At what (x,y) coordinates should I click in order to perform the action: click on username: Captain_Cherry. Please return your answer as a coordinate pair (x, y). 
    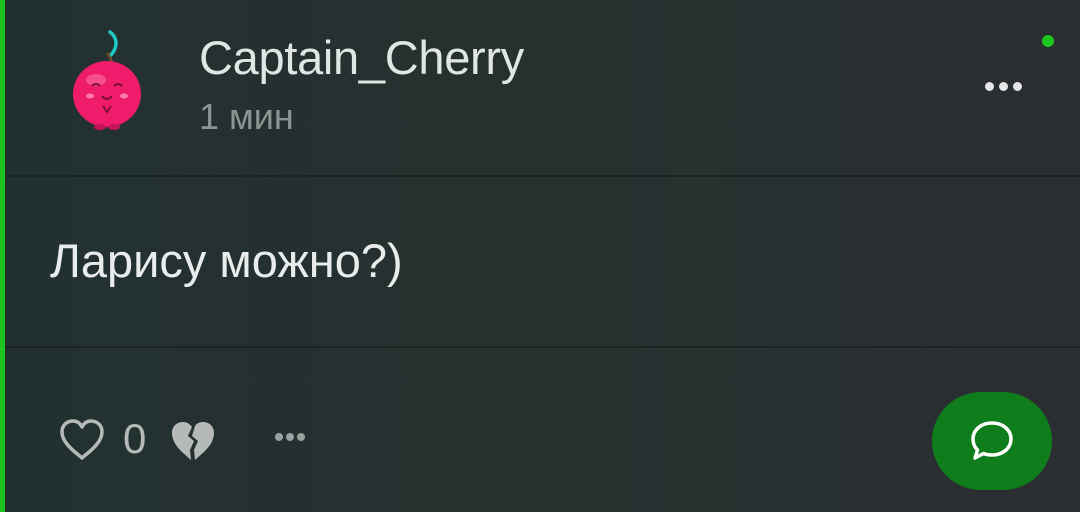
    Looking at the image, I should click on (361, 57).